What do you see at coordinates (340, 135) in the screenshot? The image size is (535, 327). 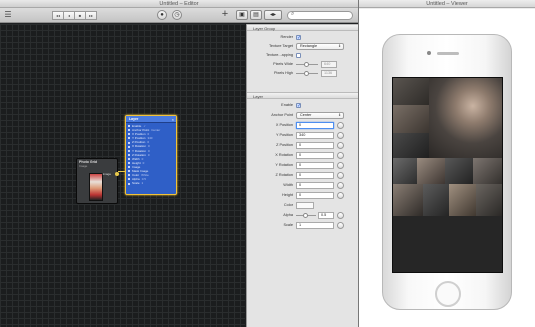 I see `y-position-dial` at bounding box center [340, 135].